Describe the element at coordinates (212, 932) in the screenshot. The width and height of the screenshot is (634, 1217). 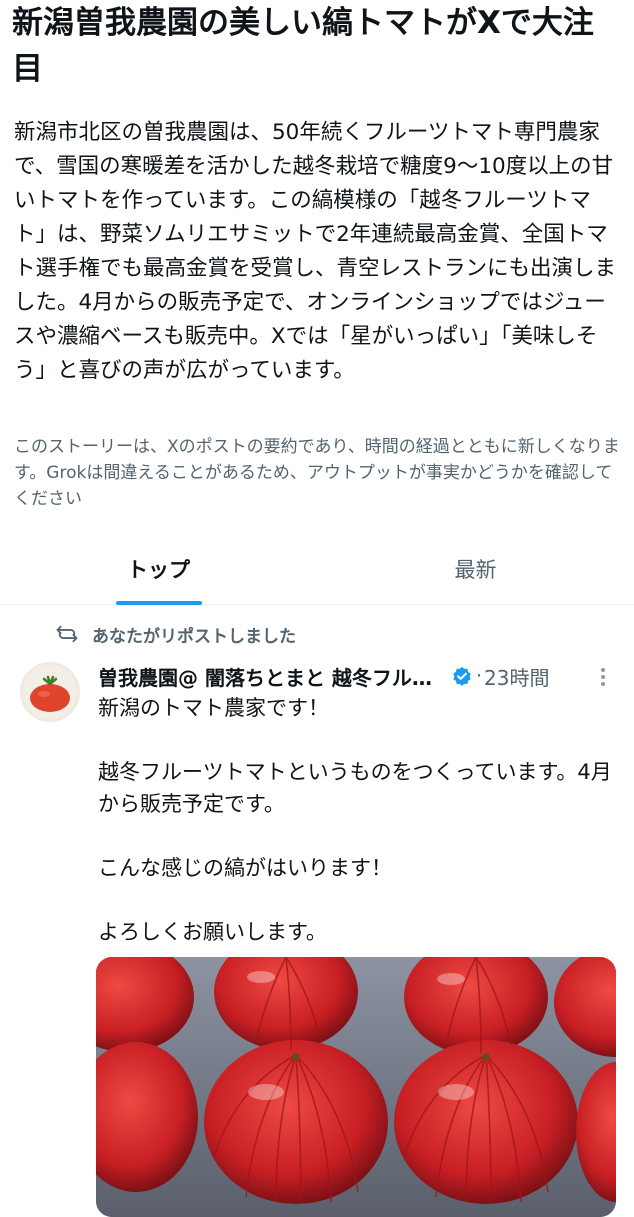
I see `post-paragraph: よろしくお願いします。` at that location.